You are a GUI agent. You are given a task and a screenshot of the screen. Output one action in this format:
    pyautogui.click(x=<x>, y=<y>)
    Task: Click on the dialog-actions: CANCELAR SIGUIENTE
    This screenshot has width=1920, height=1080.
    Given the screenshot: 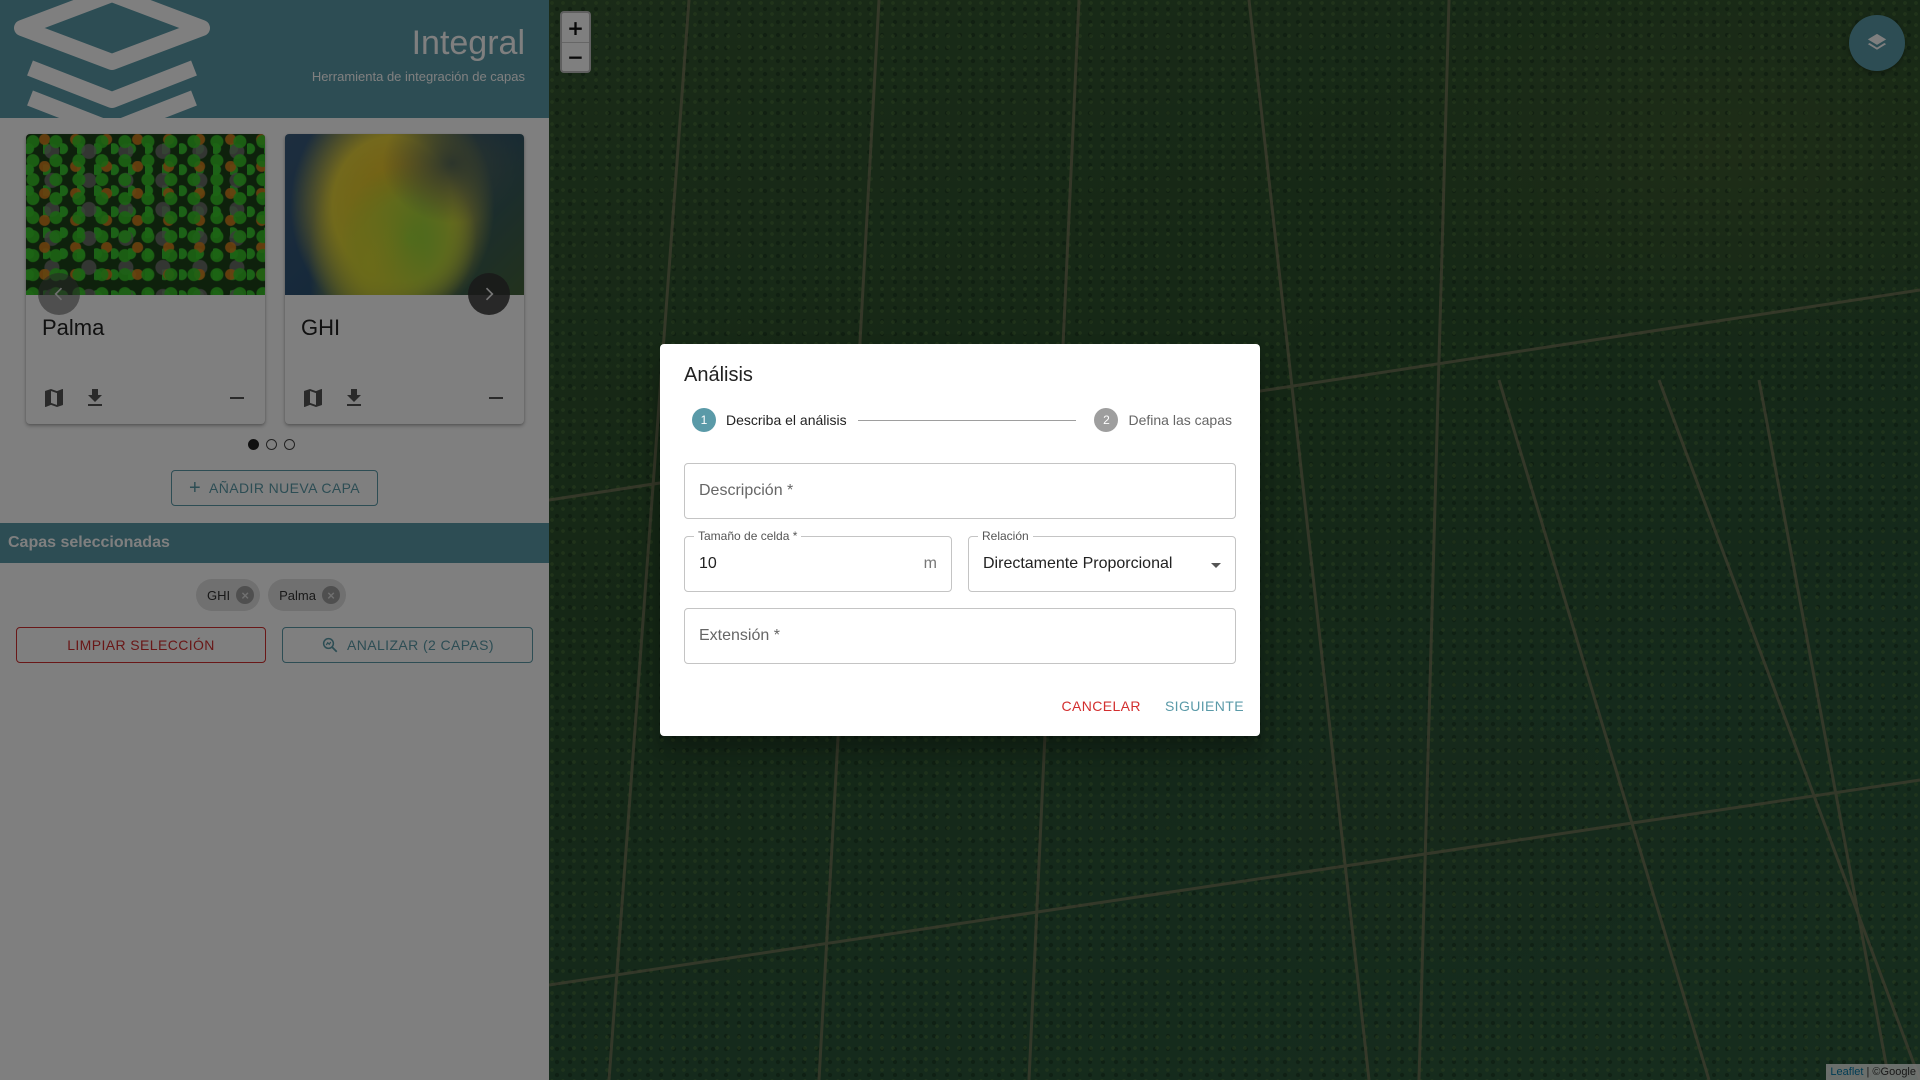 What is the action you would take?
    pyautogui.click(x=1152, y=706)
    